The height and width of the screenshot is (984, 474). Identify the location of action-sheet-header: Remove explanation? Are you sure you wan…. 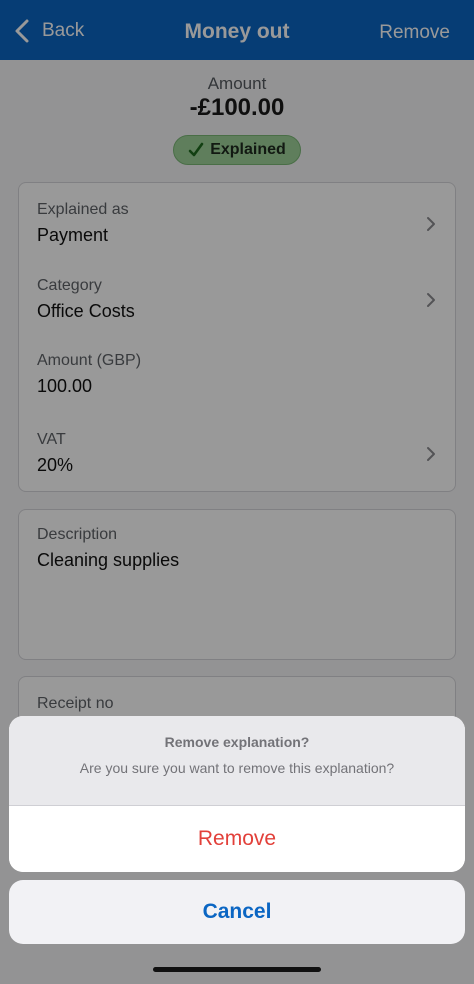
(237, 761).